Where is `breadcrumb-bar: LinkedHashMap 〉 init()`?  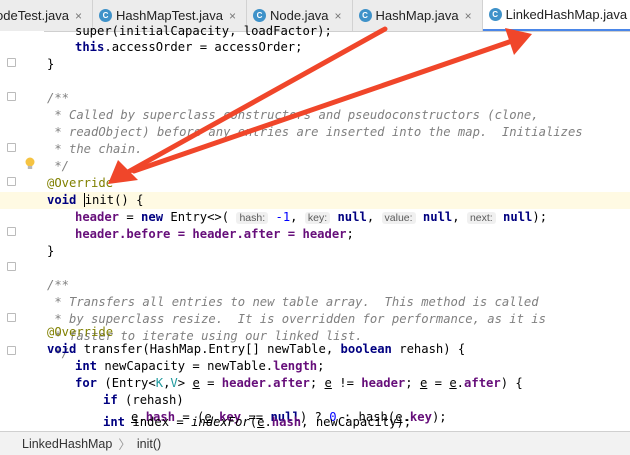 breadcrumb-bar: LinkedHashMap 〉 init() is located at coordinates (315, 443).